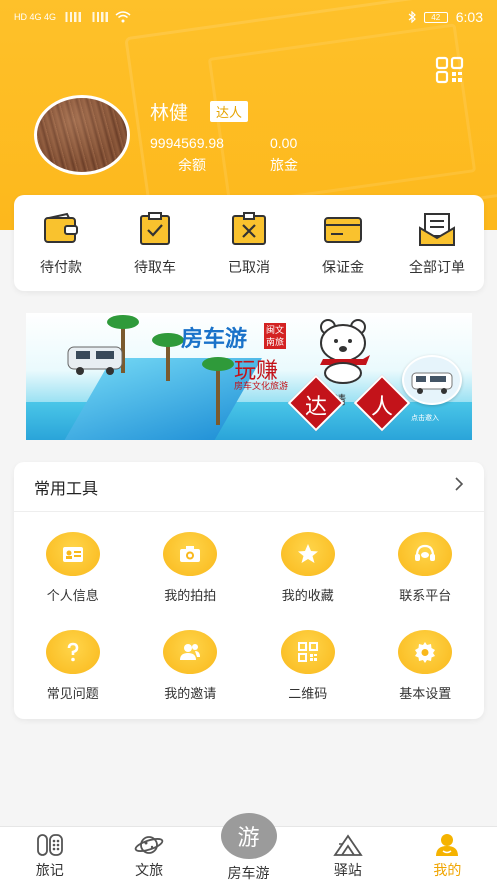 The width and height of the screenshot is (497, 883). What do you see at coordinates (426, 581) in the screenshot?
I see `tool-contact-platform: 联系平台` at bounding box center [426, 581].